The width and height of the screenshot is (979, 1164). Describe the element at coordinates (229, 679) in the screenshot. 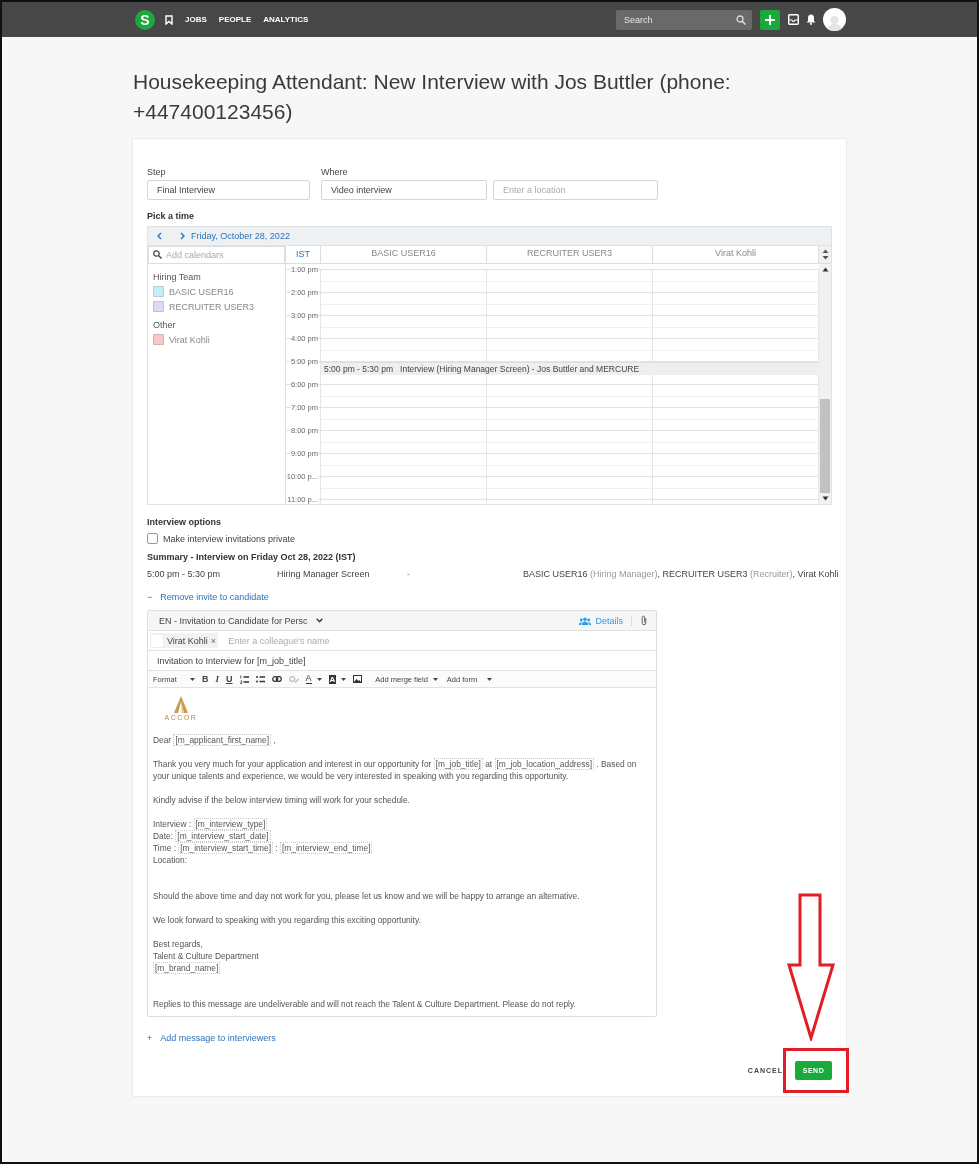

I see `underline-button: U` at that location.